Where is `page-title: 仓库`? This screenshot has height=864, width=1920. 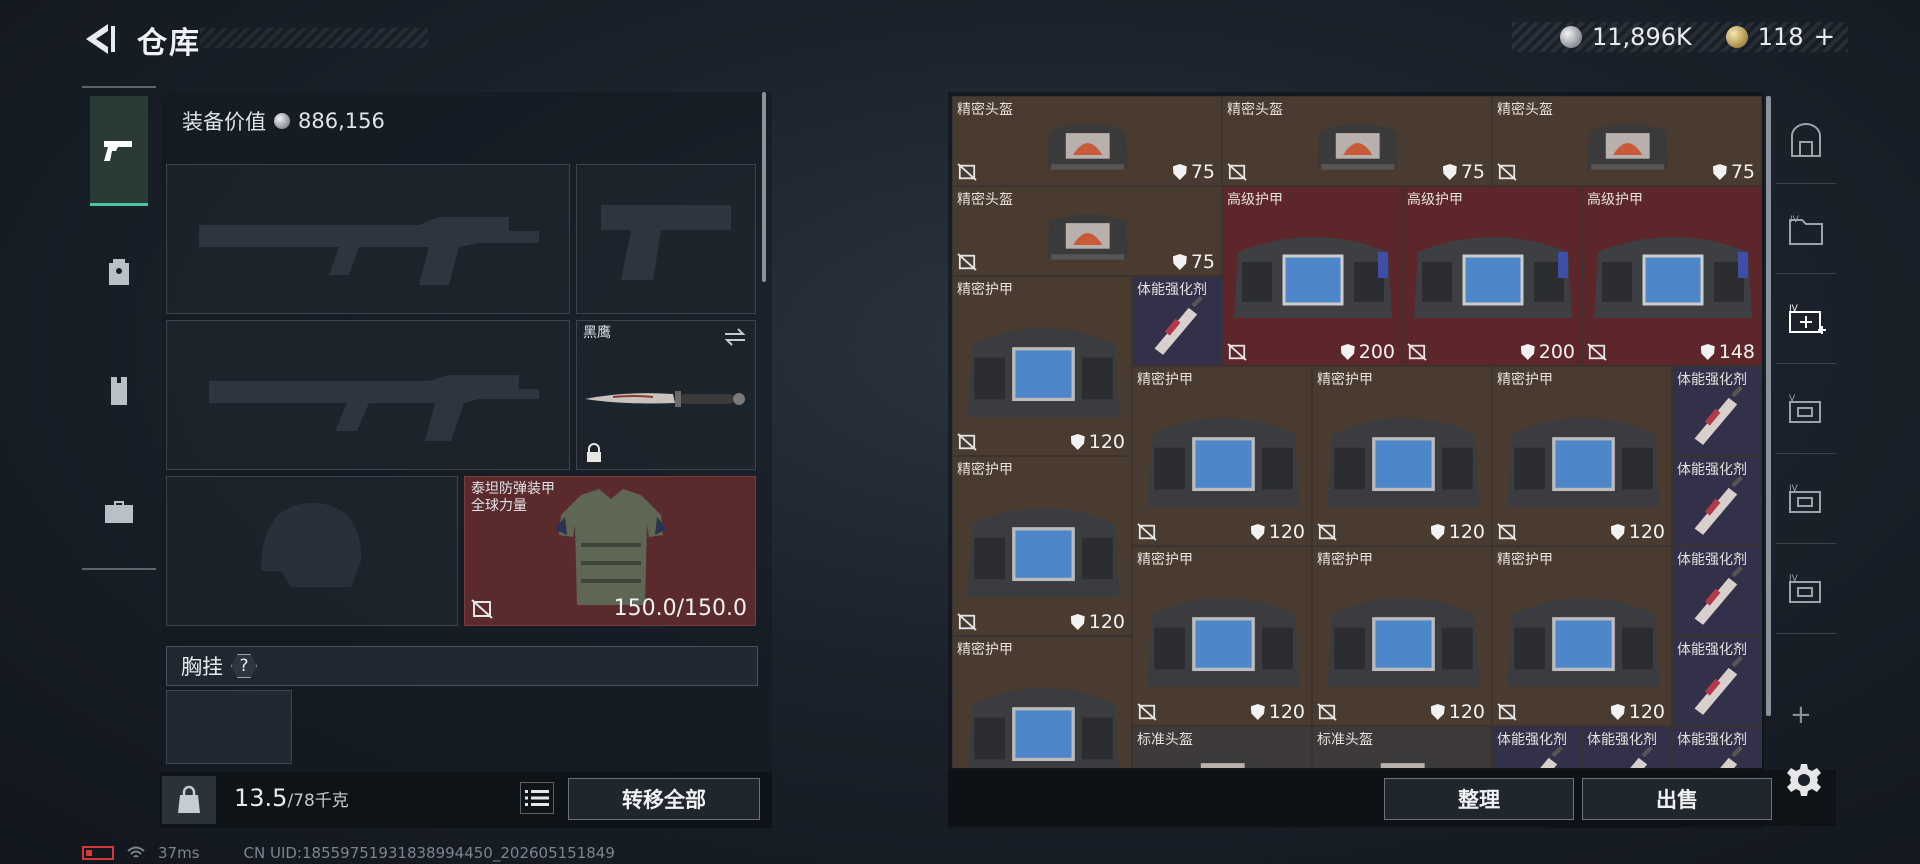 page-title: 仓库 is located at coordinates (169, 43).